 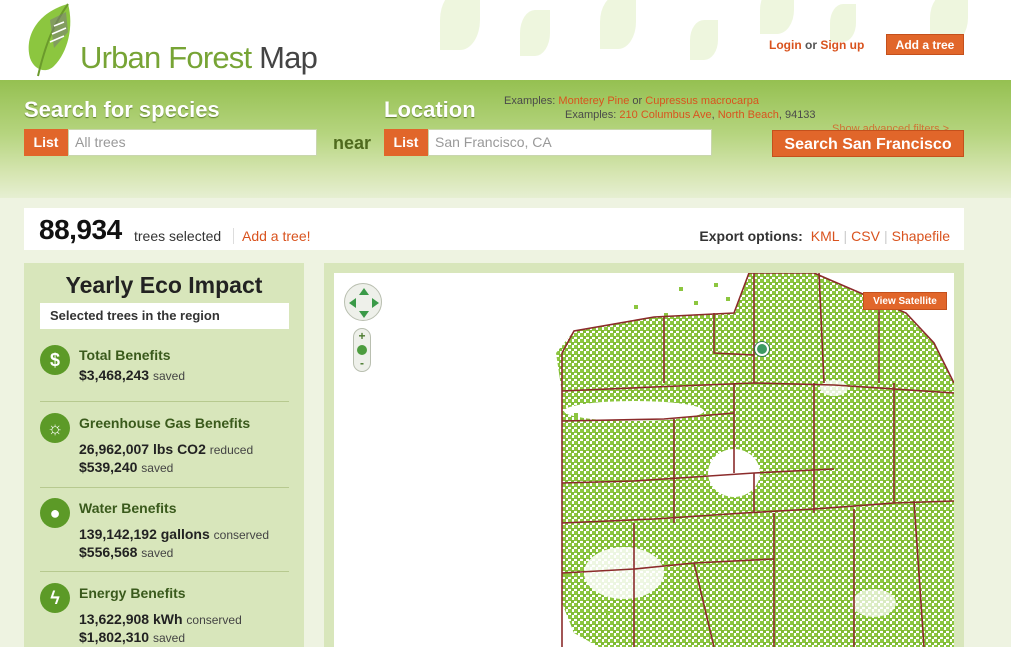 What do you see at coordinates (170, 57) in the screenshot?
I see `logo-text-part: Urban Forest` at bounding box center [170, 57].